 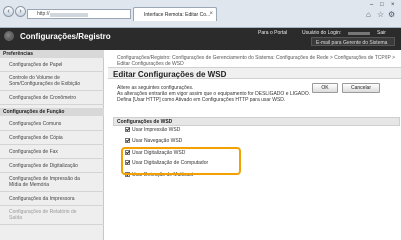 What do you see at coordinates (371, 5) in the screenshot?
I see `minimize-icon: –` at bounding box center [371, 5].